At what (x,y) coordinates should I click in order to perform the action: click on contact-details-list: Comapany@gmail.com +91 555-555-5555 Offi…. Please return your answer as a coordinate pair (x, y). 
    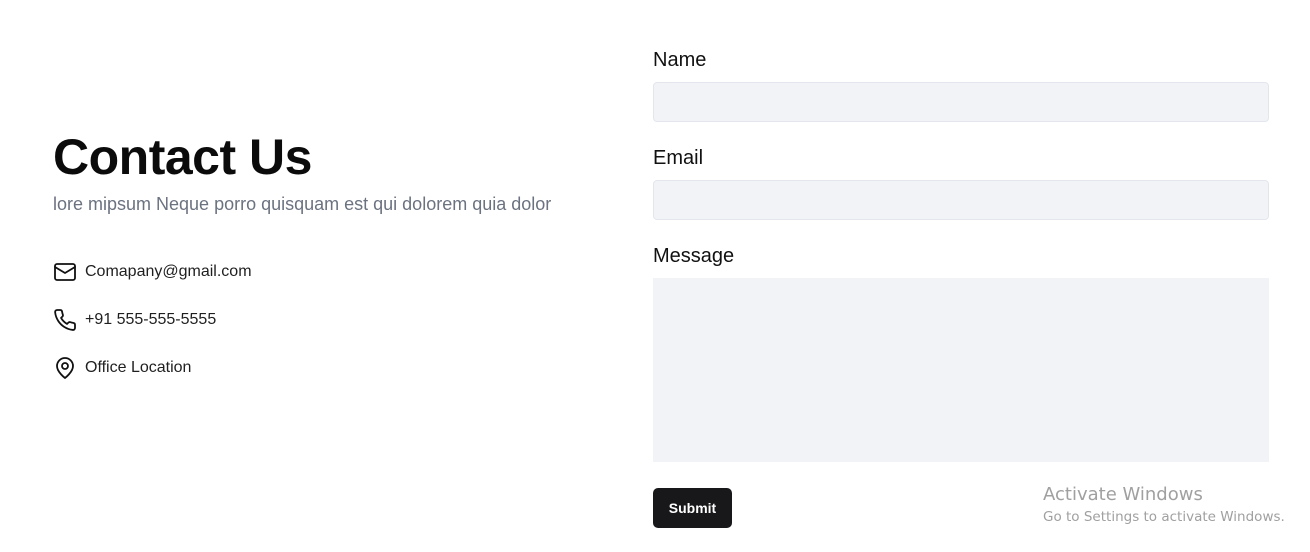
    Looking at the image, I should click on (333, 320).